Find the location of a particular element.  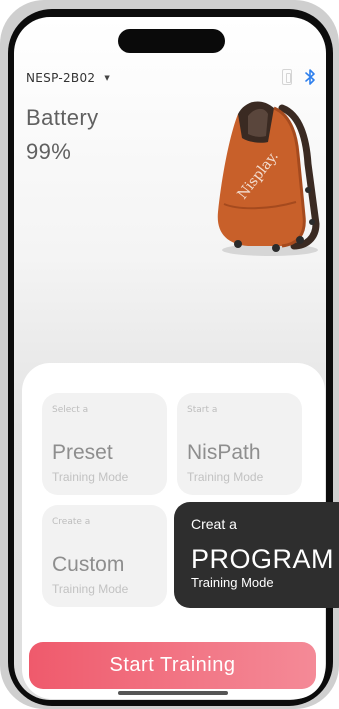

camera-notch is located at coordinates (171, 41).